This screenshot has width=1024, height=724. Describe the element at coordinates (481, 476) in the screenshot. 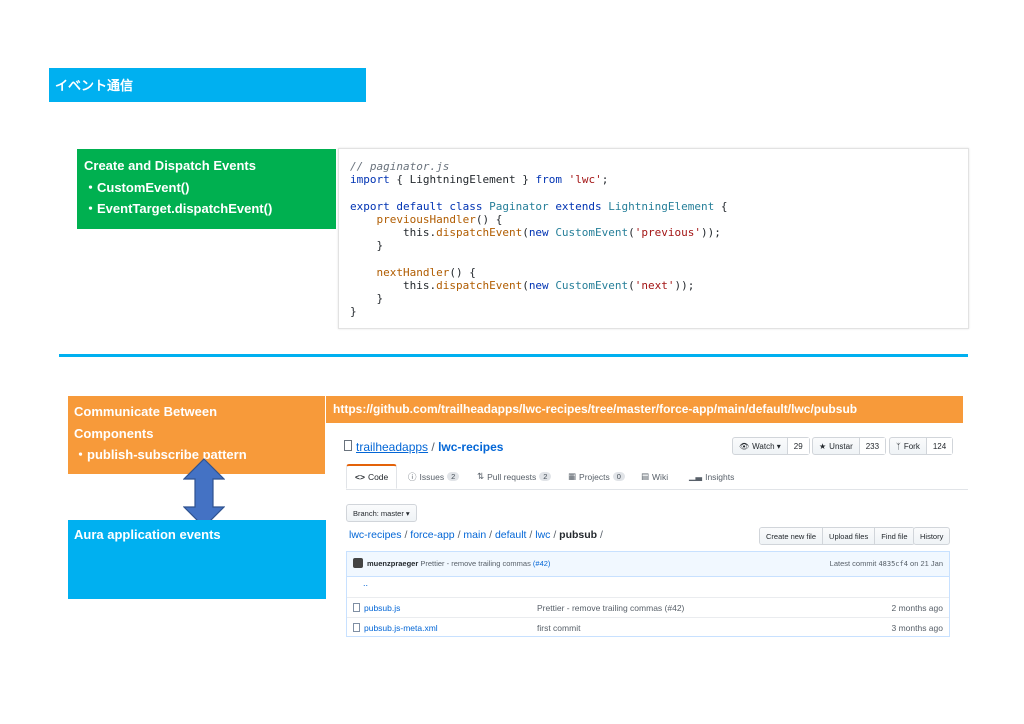

I see `pull-request-icon: ⇅` at that location.